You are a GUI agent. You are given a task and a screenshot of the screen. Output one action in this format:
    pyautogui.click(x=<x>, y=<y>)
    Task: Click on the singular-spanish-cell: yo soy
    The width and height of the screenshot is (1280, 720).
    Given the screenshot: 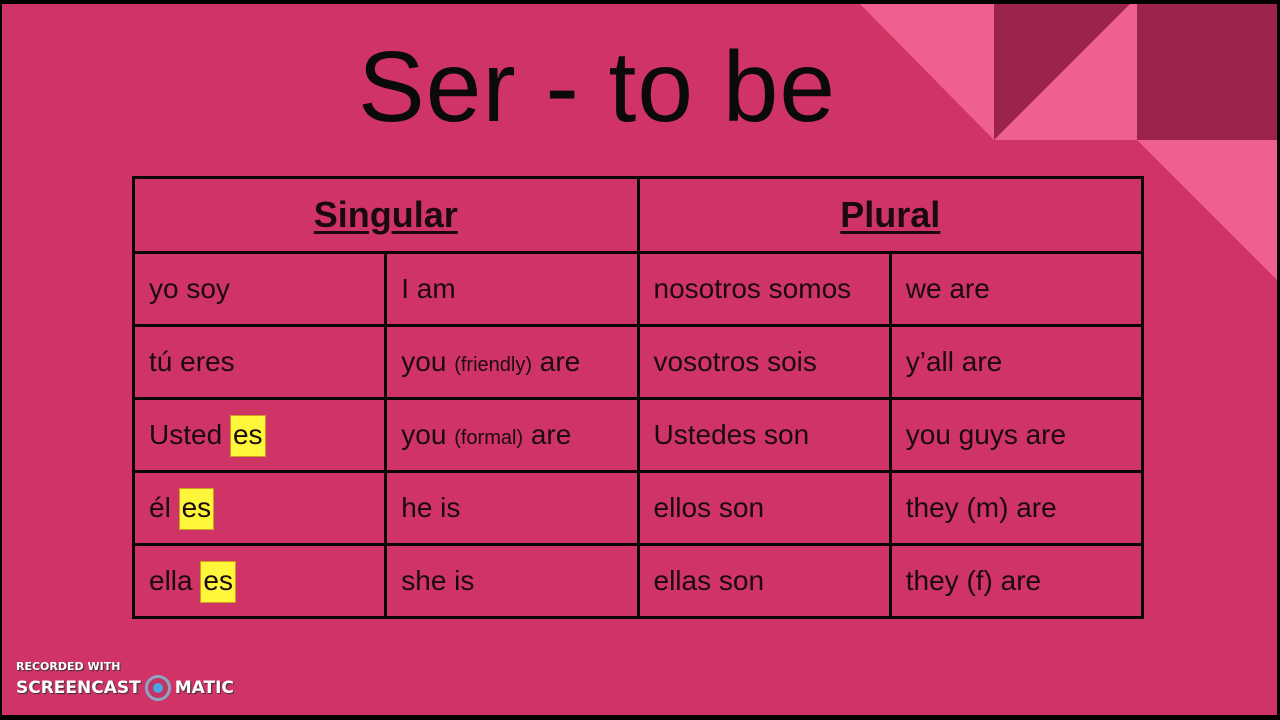 What is the action you would take?
    pyautogui.click(x=259, y=289)
    